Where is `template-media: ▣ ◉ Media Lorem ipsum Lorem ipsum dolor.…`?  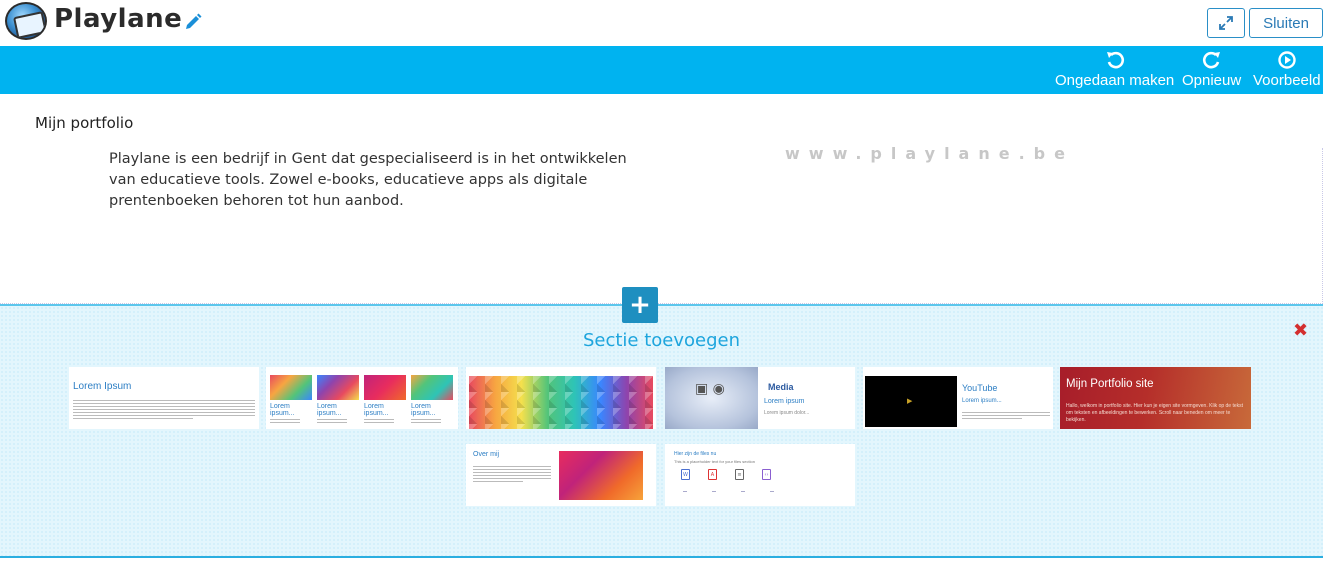 template-media: ▣ ◉ Media Lorem ipsum Lorem ipsum dolor.… is located at coordinates (760, 398).